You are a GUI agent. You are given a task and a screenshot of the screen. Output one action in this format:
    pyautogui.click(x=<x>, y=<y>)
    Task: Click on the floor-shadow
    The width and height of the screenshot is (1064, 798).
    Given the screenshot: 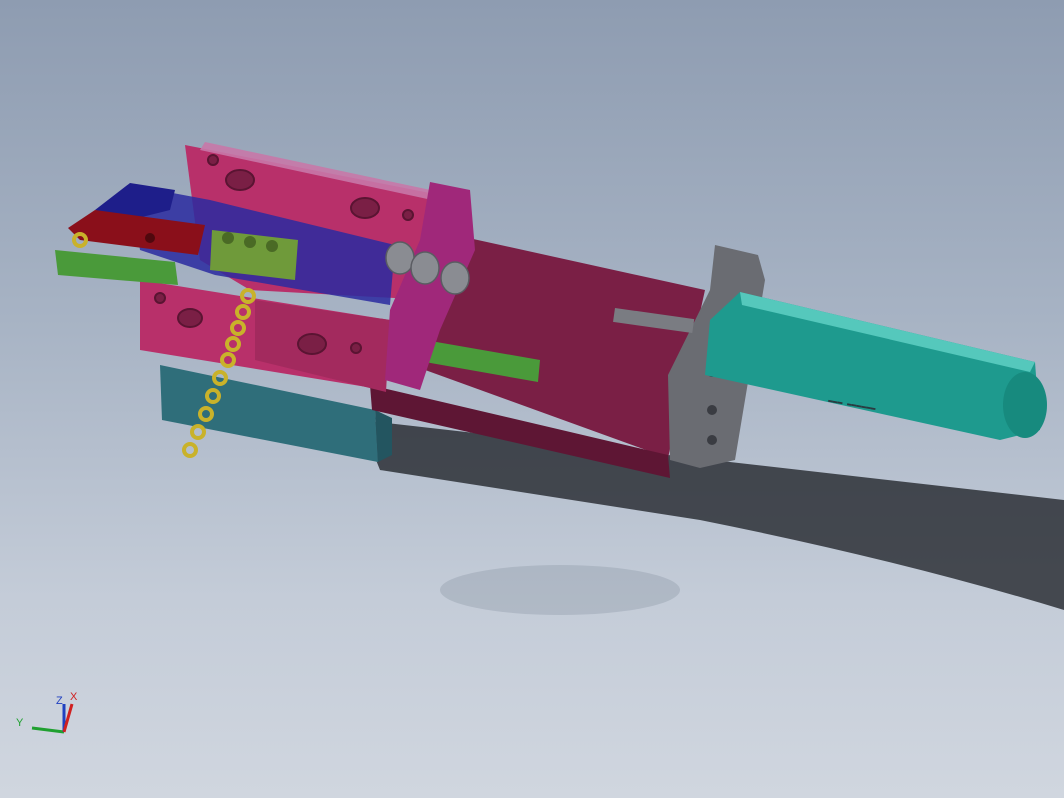 What is the action you would take?
    pyautogui.click(x=560, y=590)
    